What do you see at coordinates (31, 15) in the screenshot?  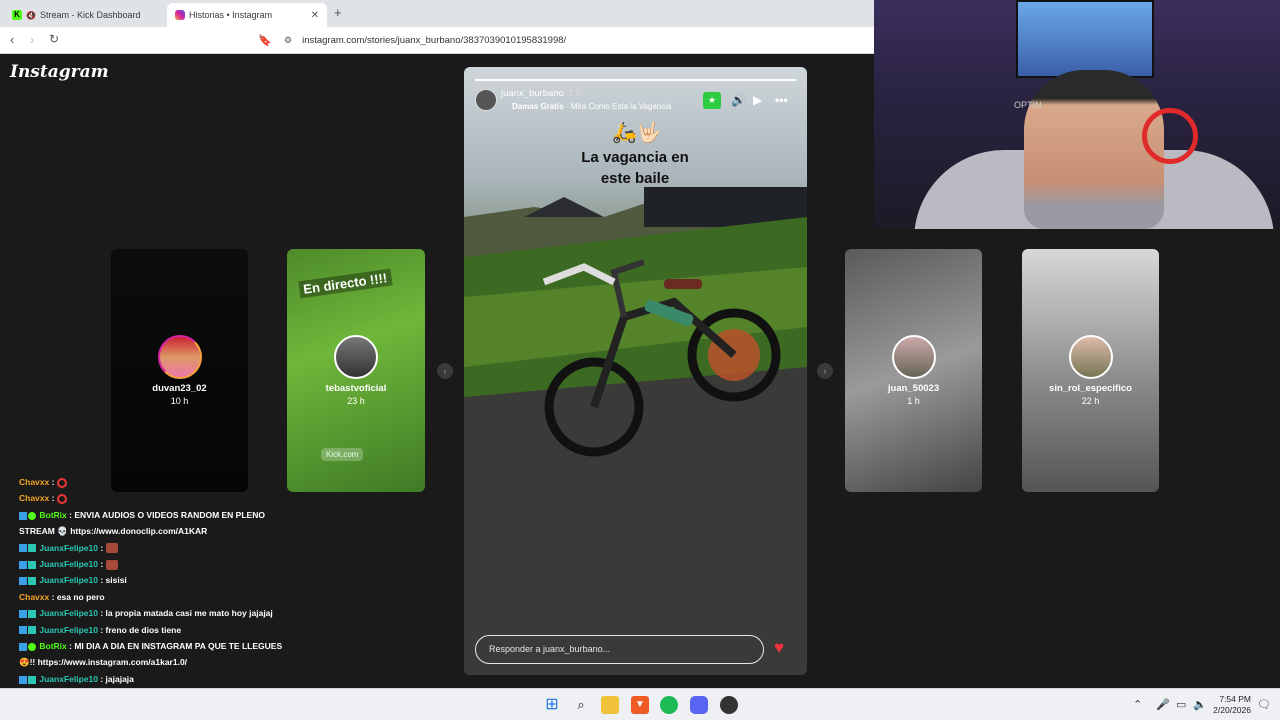 I see `muted-speaker-icon: 🔇` at bounding box center [31, 15].